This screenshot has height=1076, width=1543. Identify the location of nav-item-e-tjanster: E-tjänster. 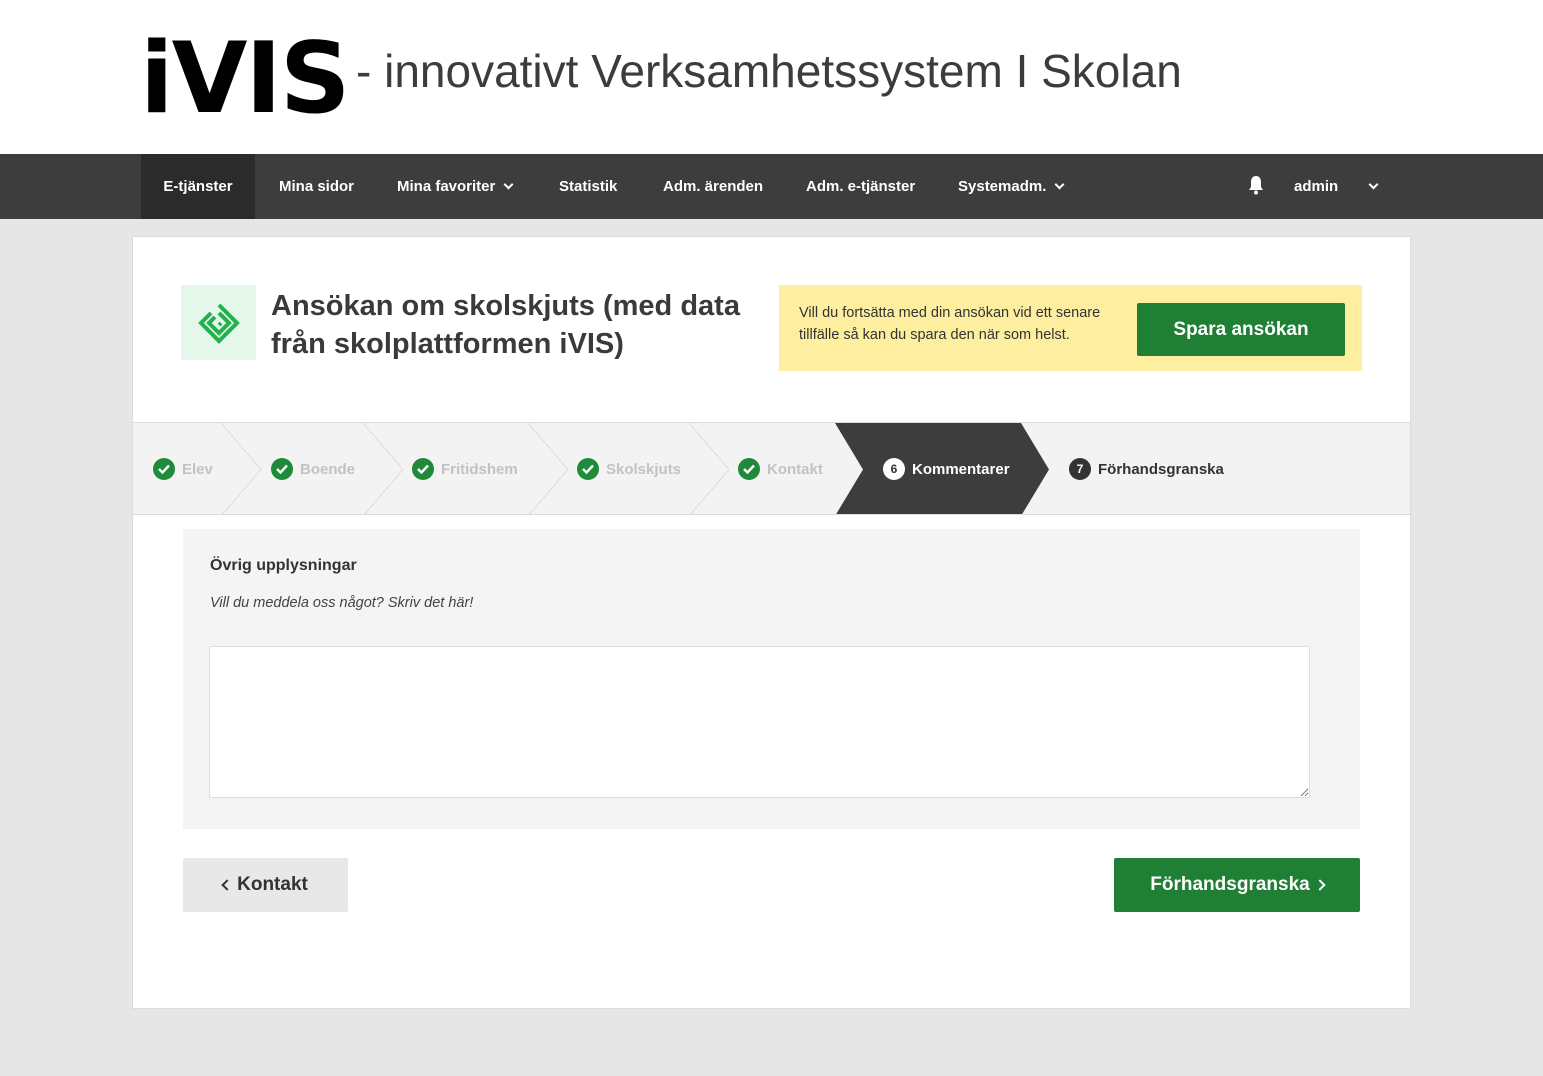
(198, 186).